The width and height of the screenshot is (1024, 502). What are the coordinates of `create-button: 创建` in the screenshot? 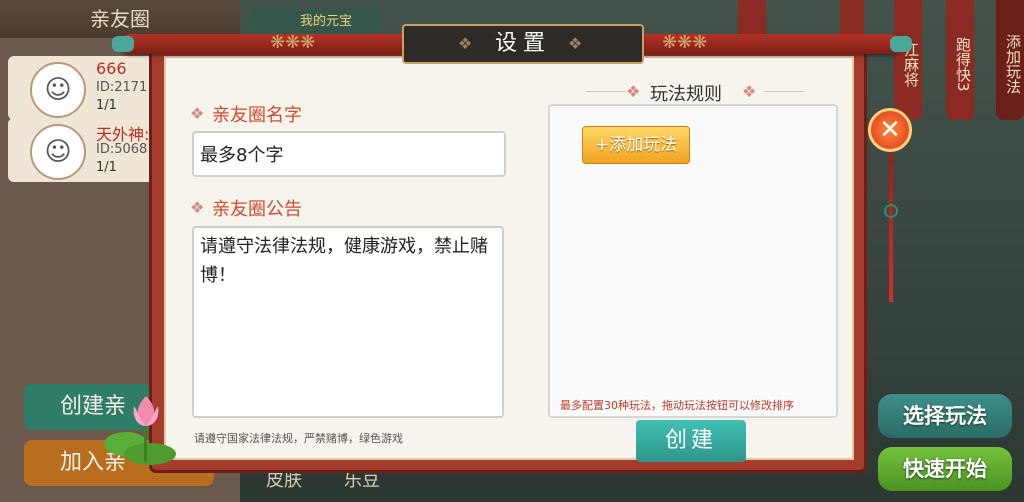 It's located at (691, 441).